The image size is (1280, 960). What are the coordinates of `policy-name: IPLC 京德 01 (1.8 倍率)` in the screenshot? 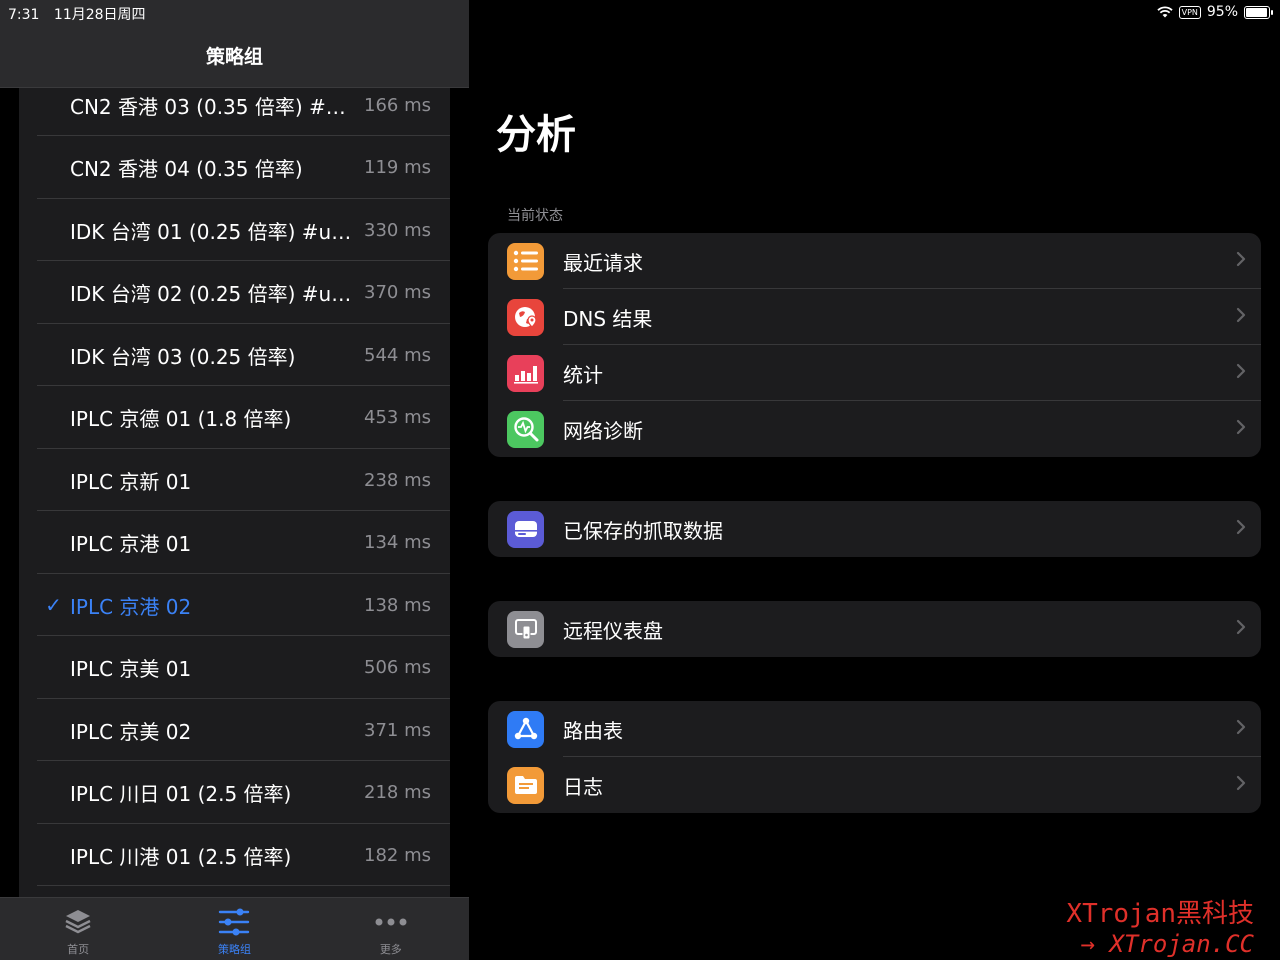 It's located at (181, 419).